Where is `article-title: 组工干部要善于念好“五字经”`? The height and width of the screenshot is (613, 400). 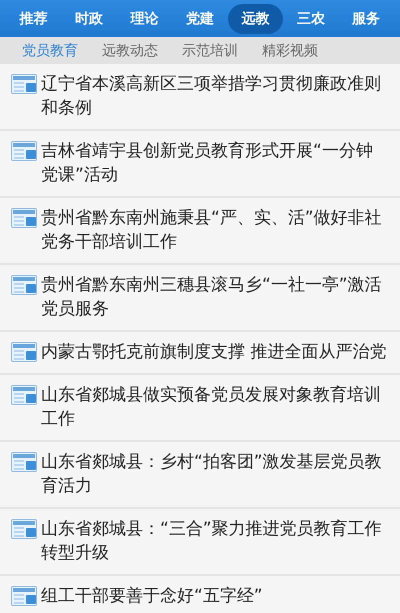 article-title: 组工干部要善于念好“五字经” is located at coordinates (152, 596).